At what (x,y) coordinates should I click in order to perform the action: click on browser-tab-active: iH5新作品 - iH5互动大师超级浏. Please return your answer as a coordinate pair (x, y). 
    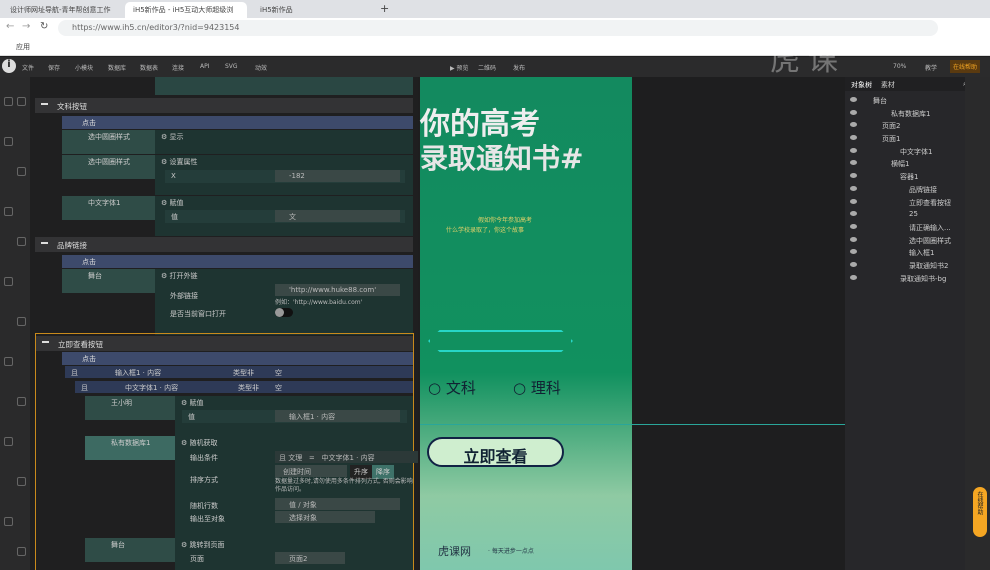
    Looking at the image, I should click on (186, 10).